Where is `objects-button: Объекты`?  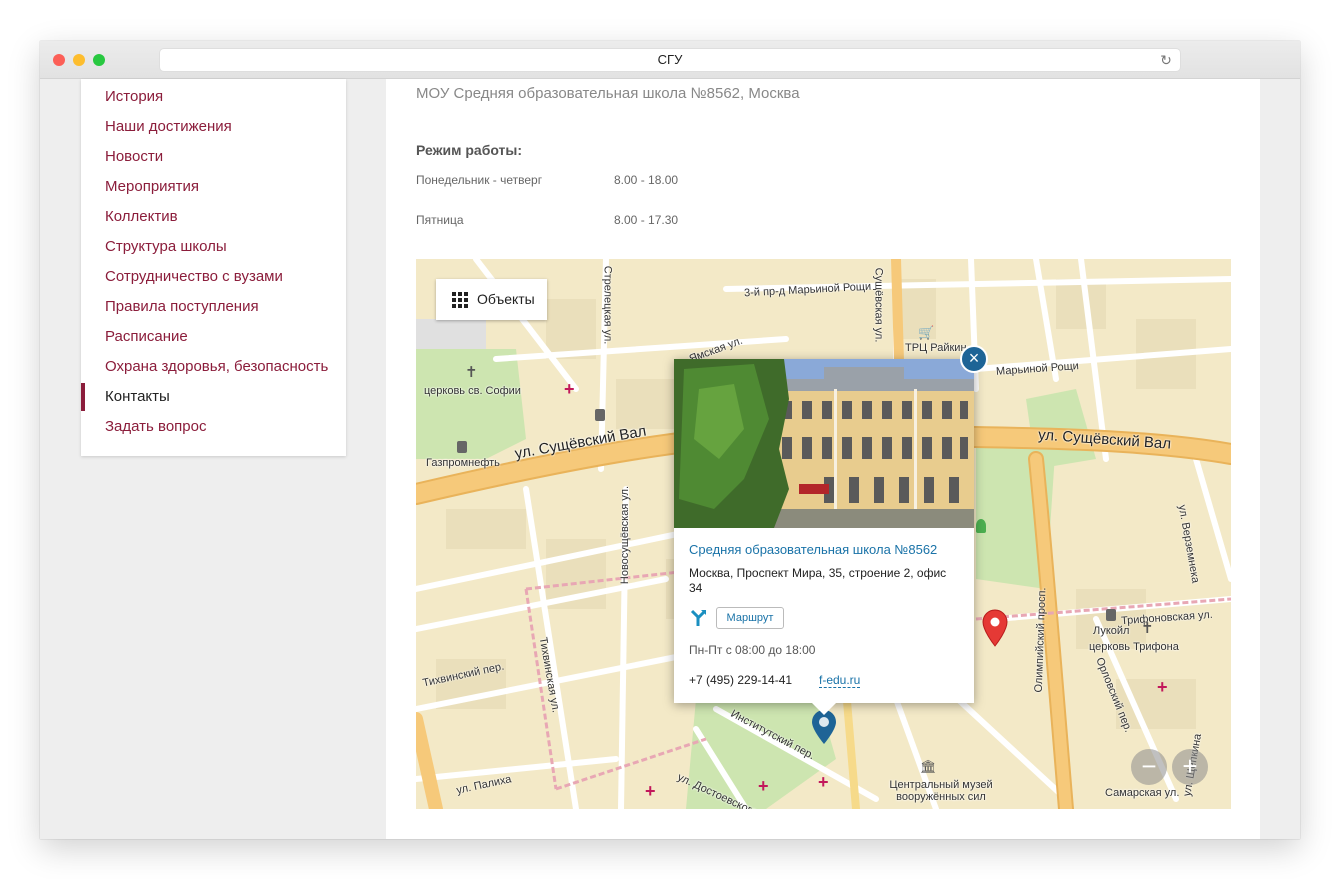
objects-button: Объекты is located at coordinates (491, 299).